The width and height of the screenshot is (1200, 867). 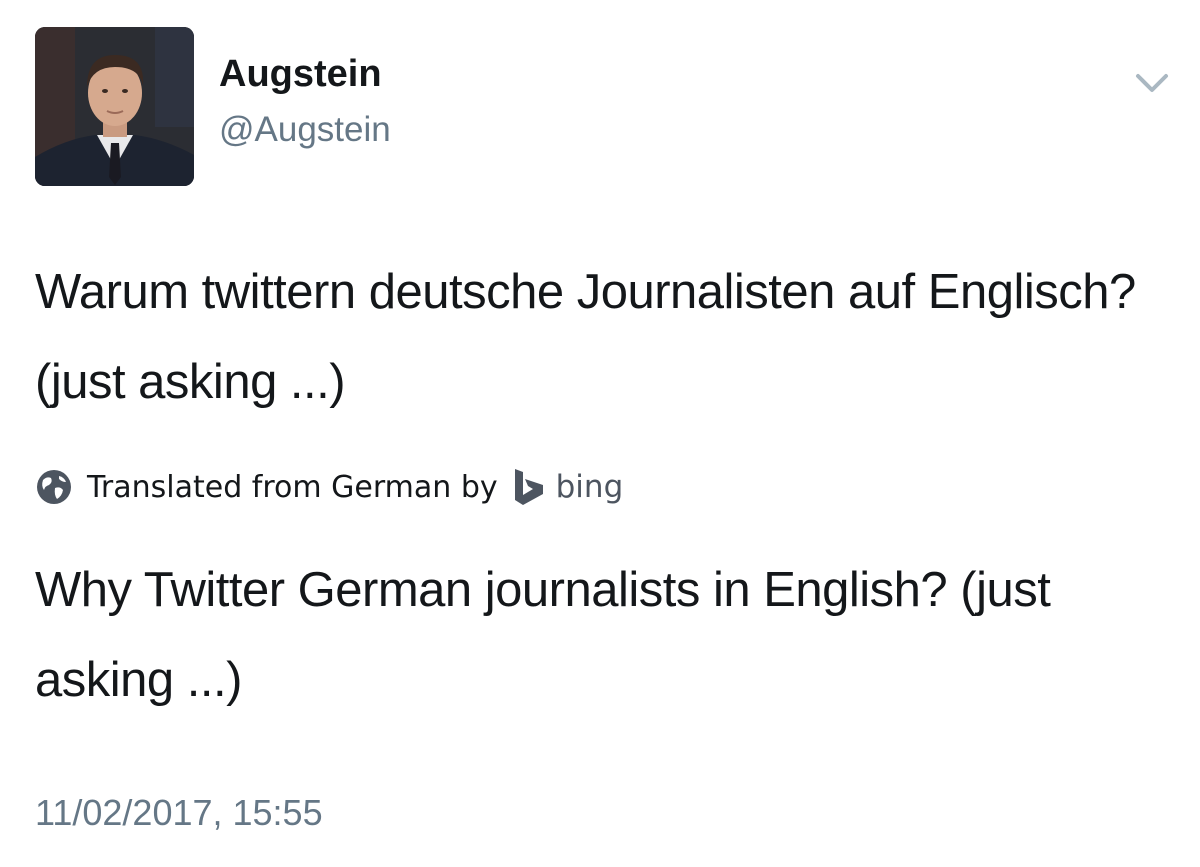 What do you see at coordinates (1152, 83) in the screenshot?
I see `chevron-down-icon` at bounding box center [1152, 83].